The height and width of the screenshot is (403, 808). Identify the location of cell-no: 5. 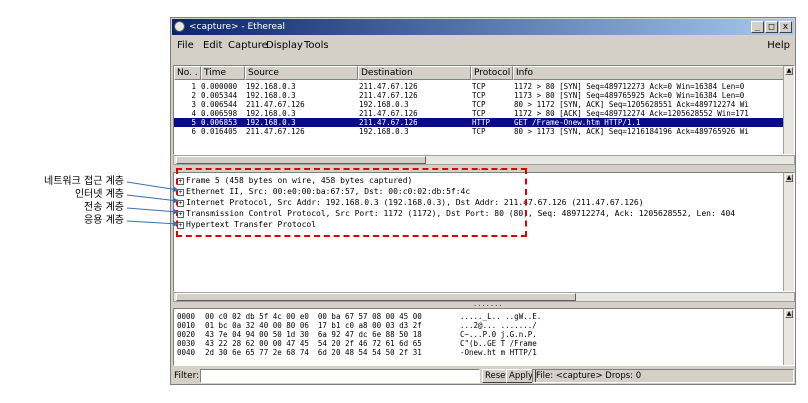
(193, 122).